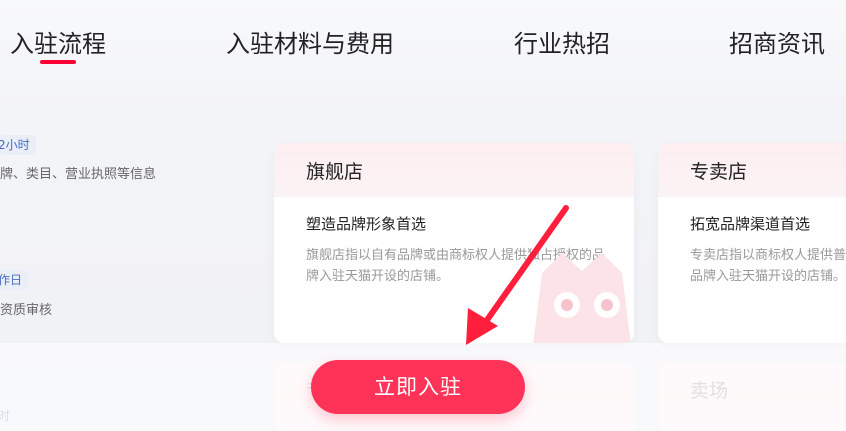 This screenshot has width=846, height=431. Describe the element at coordinates (18, 145) in the screenshot. I see `timeline-duration-badge: 2小时` at that location.